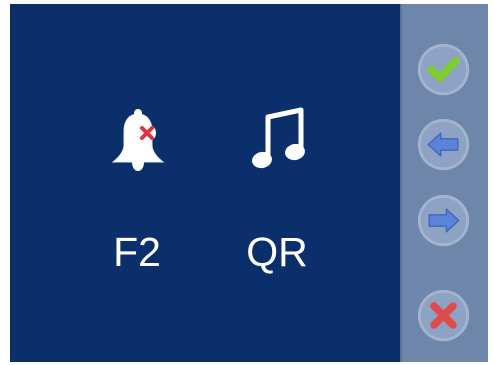  I want to click on arrow-right-icon, so click(443, 220).